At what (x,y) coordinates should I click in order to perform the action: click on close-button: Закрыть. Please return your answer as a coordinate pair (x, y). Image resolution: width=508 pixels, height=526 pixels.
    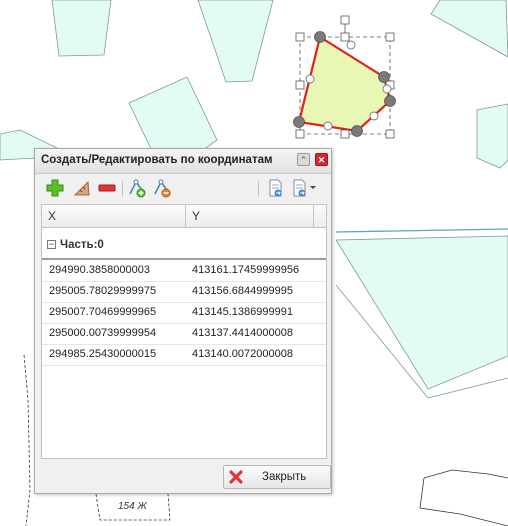
    Looking at the image, I should click on (277, 477).